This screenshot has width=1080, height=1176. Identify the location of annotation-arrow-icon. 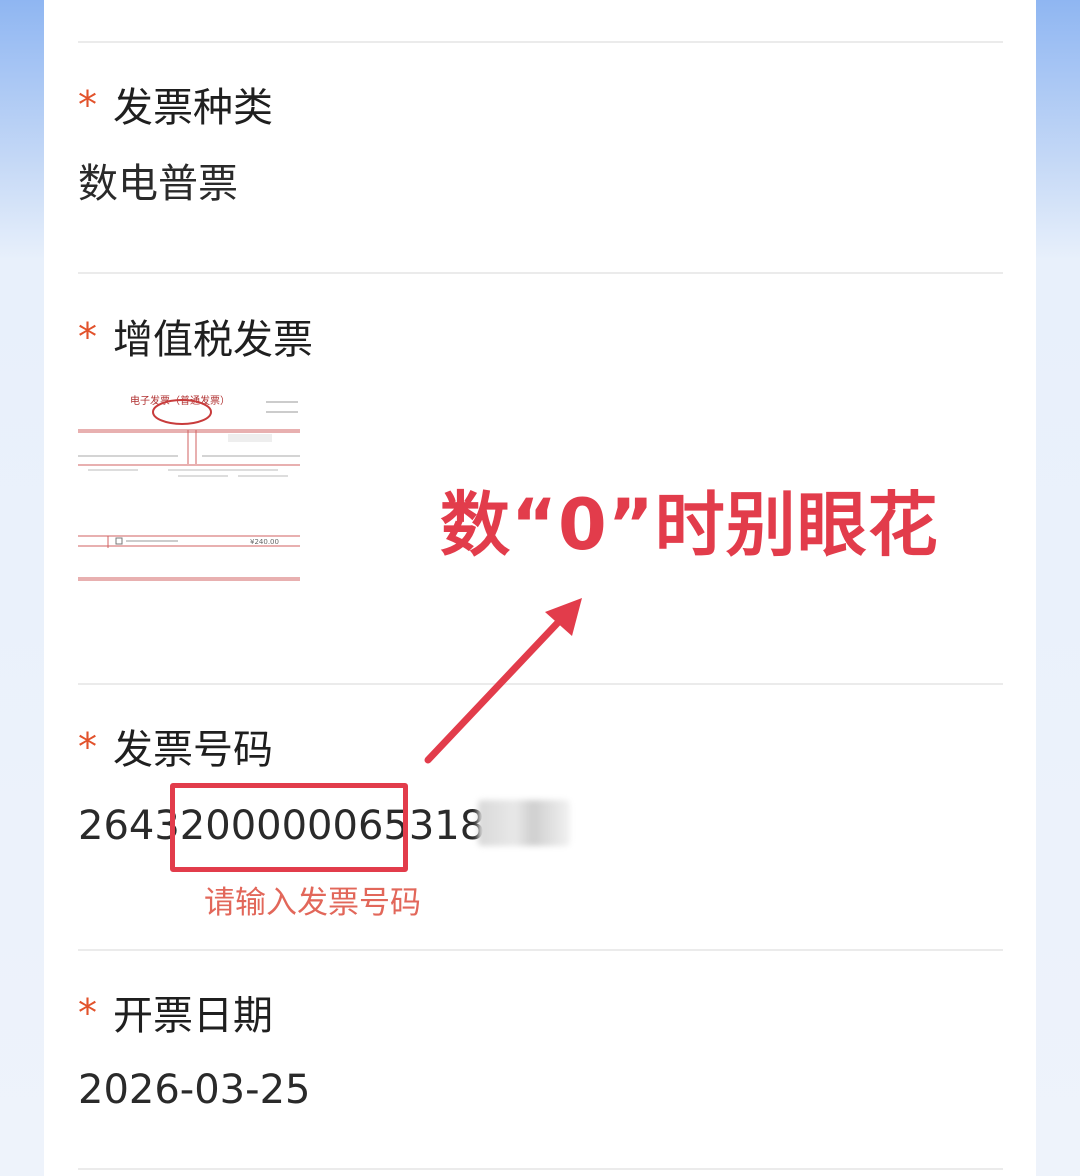
(503, 681).